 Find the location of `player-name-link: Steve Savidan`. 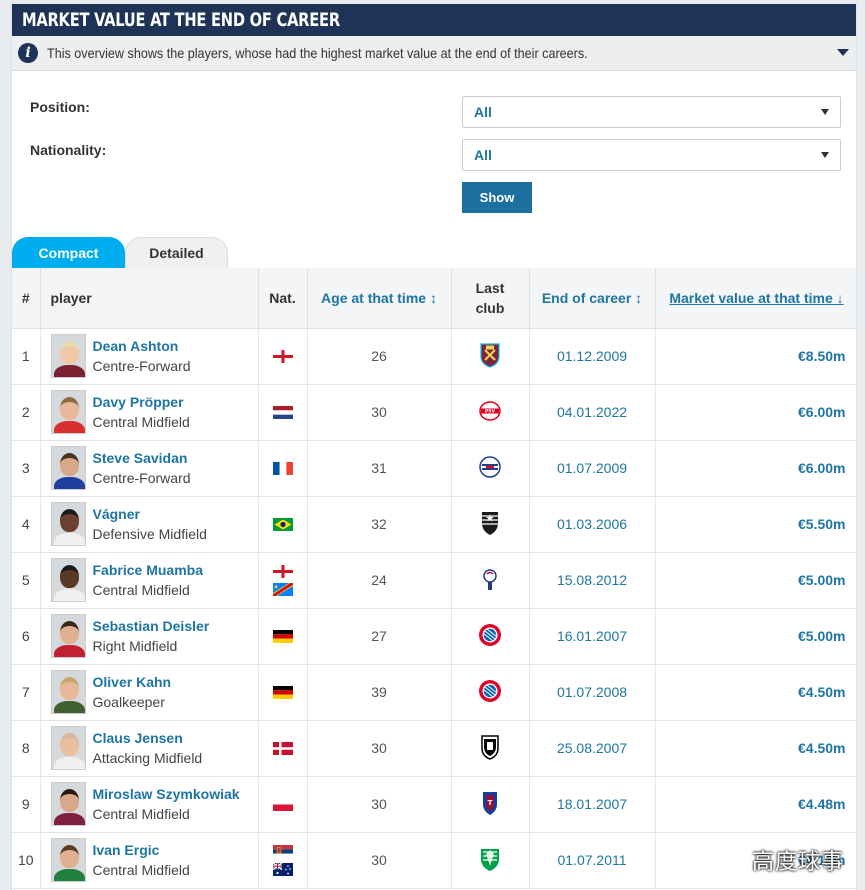

player-name-link: Steve Savidan is located at coordinates (142, 458).